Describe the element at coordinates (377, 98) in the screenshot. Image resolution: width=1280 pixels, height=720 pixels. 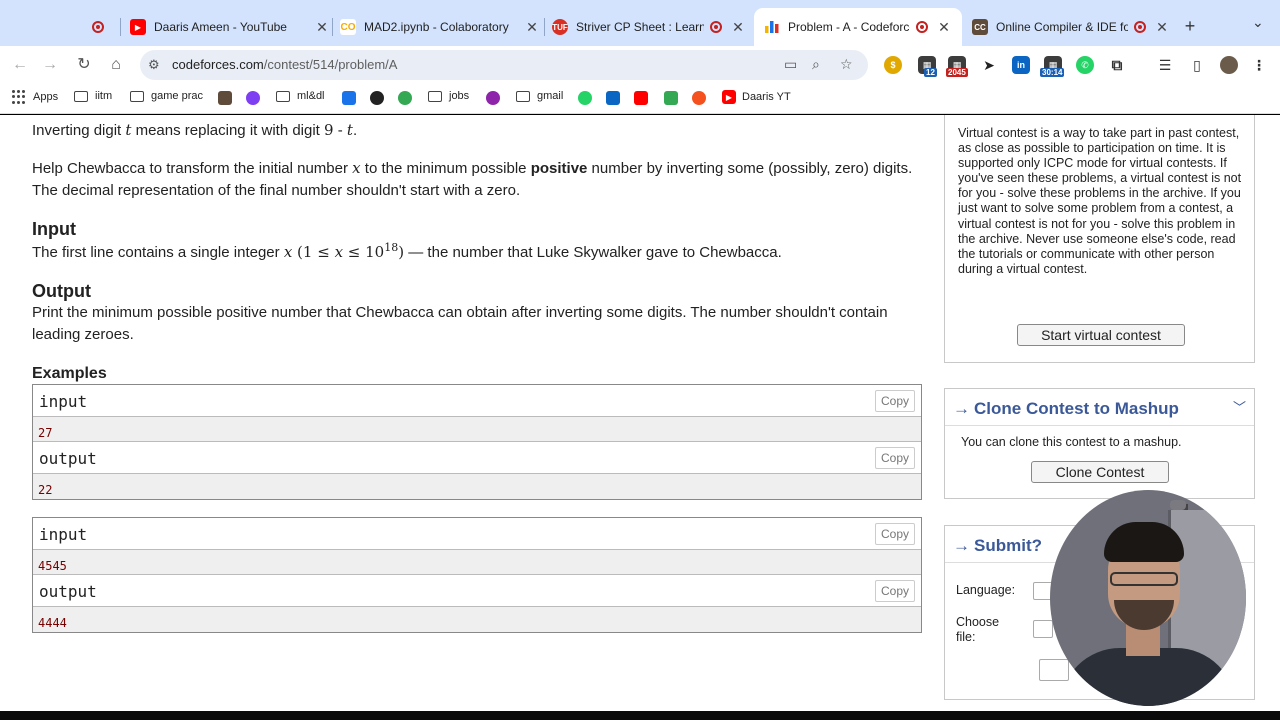
I see `github-icon` at that location.